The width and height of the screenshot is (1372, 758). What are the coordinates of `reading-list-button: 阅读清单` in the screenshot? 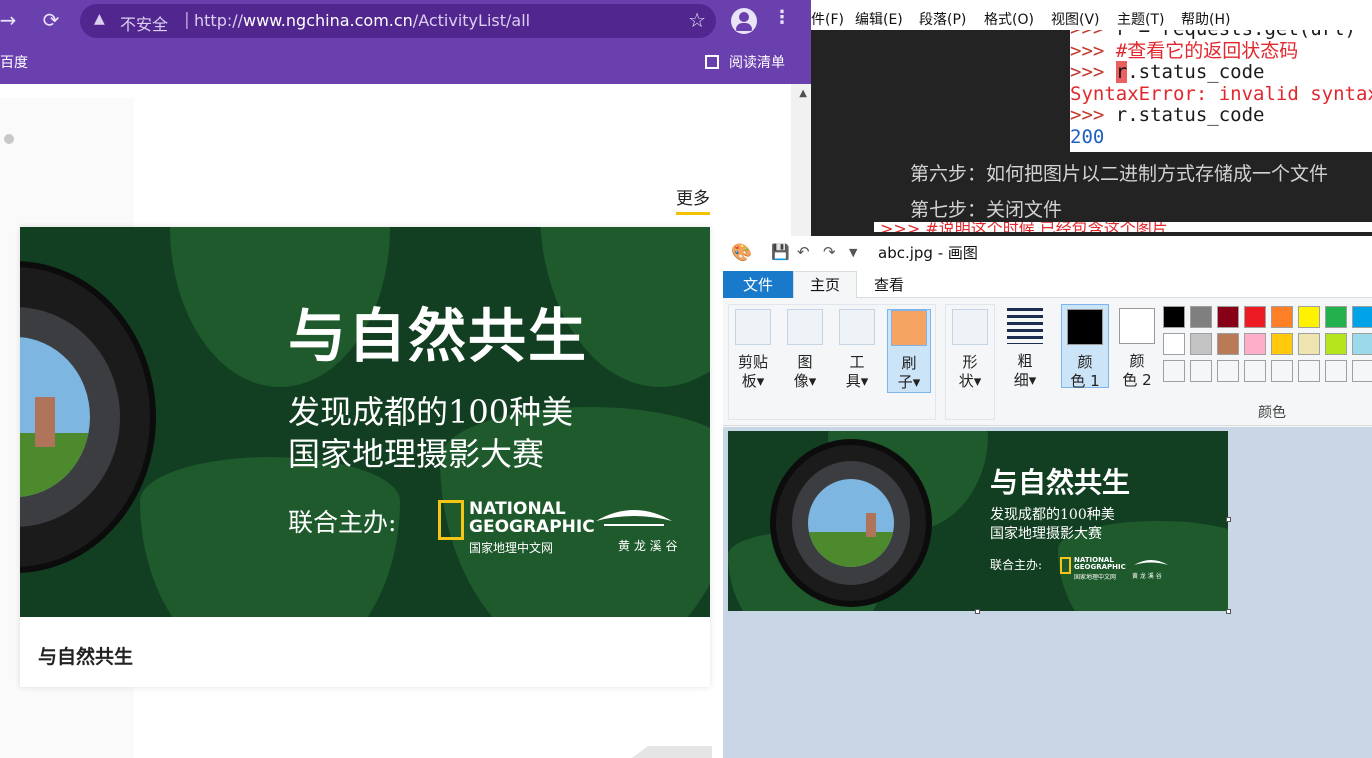 It's located at (745, 62).